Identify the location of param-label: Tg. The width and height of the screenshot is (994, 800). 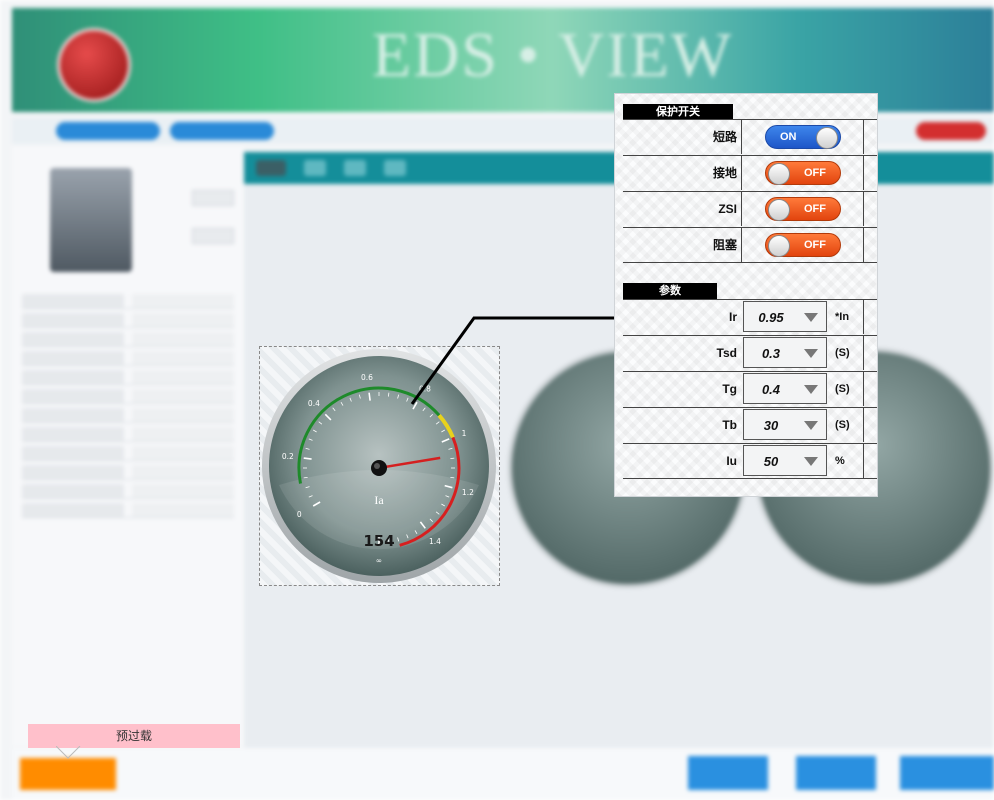
(729, 389).